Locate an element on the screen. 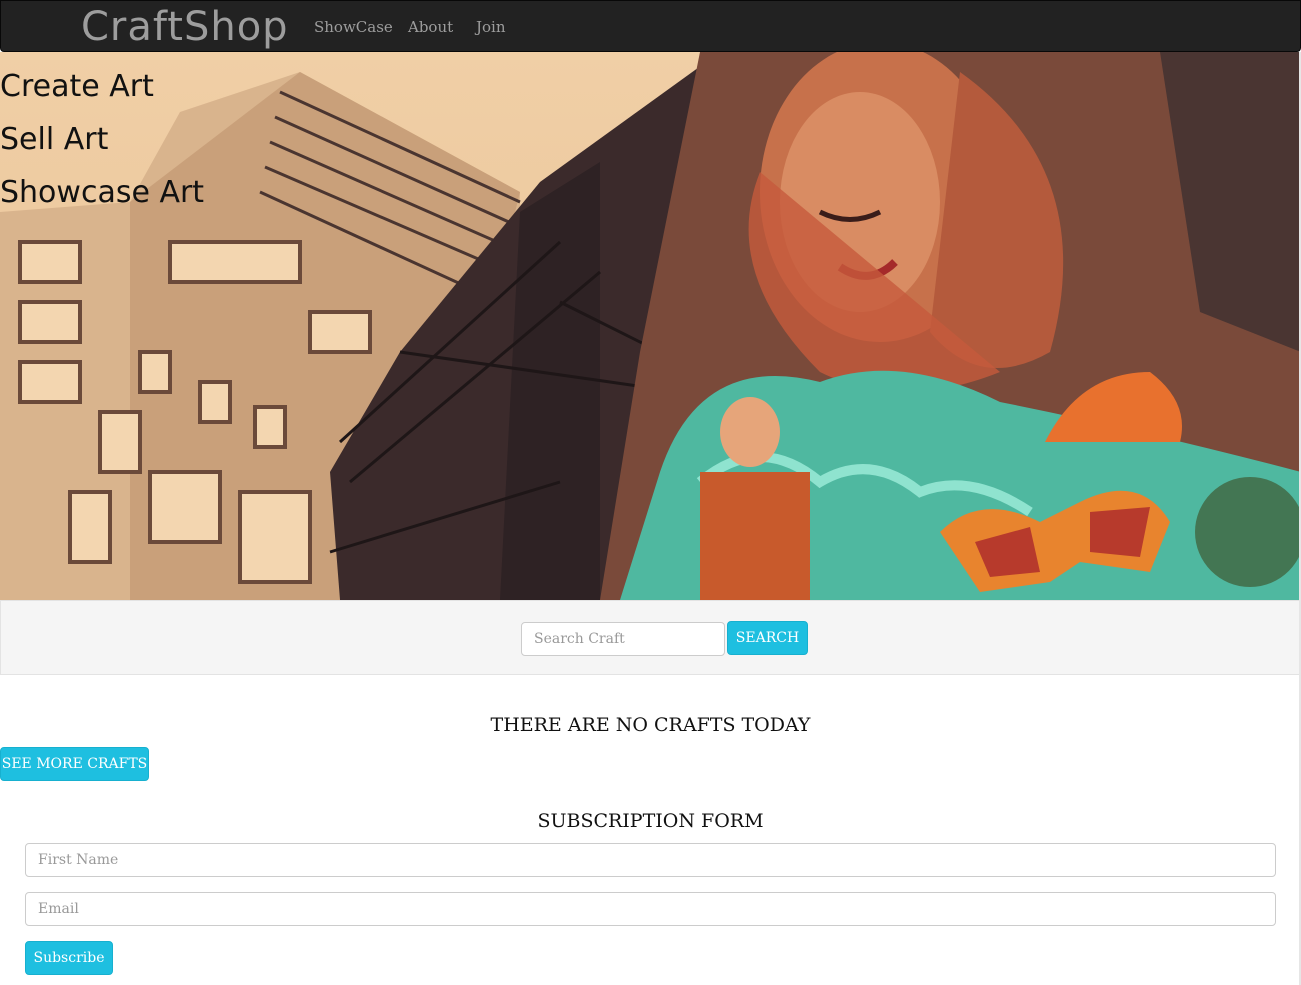 The width and height of the screenshot is (1301, 985). subscription-title: SUBSCRIPTION FORM is located at coordinates (650, 821).